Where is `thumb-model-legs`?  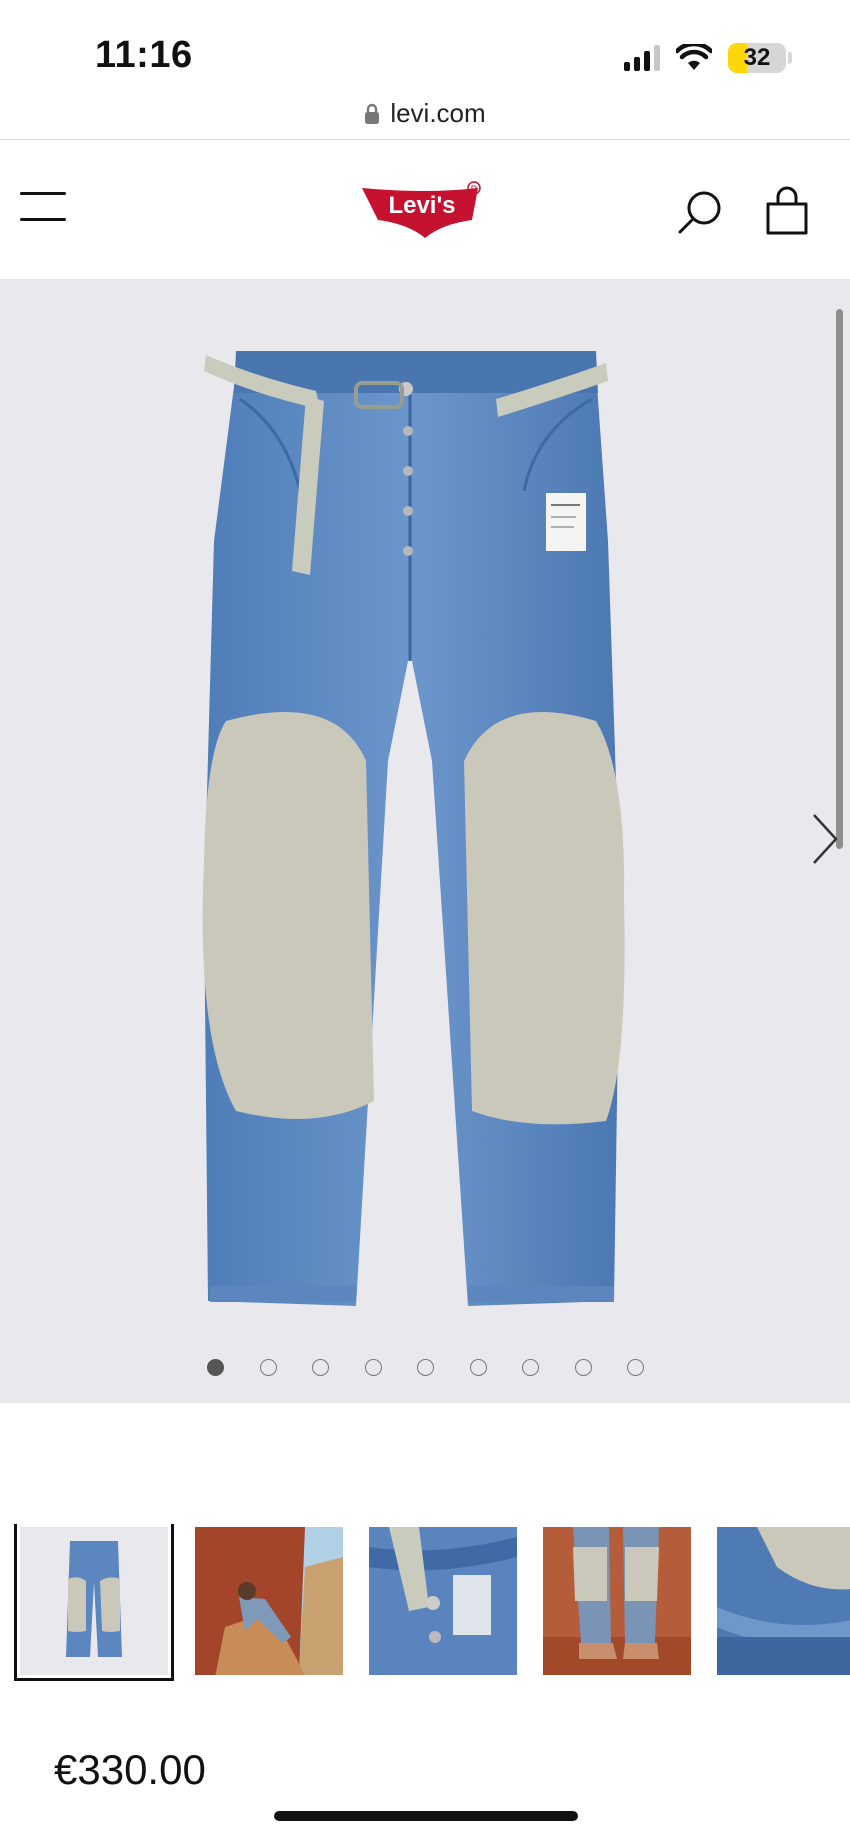 thumb-model-legs is located at coordinates (617, 1601).